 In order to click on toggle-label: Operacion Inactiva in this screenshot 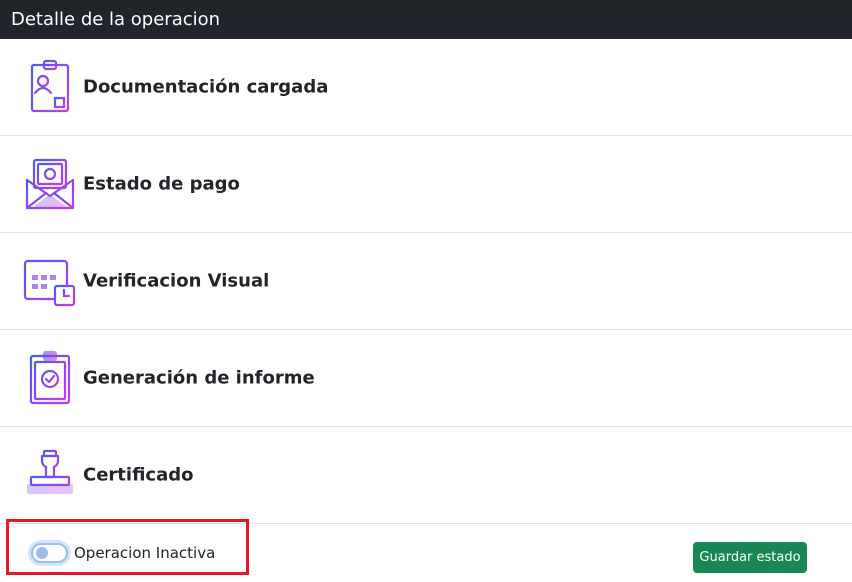, I will do `click(145, 553)`.